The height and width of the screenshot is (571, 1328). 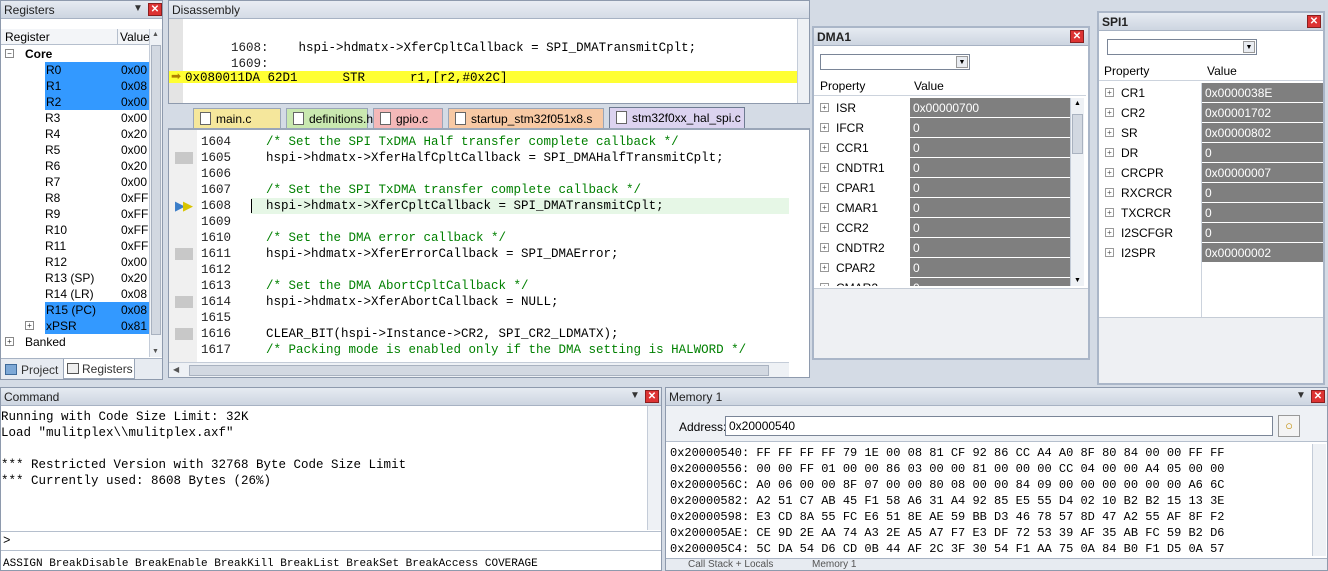 What do you see at coordinates (9, 53) in the screenshot?
I see `collapse-icon: −` at bounding box center [9, 53].